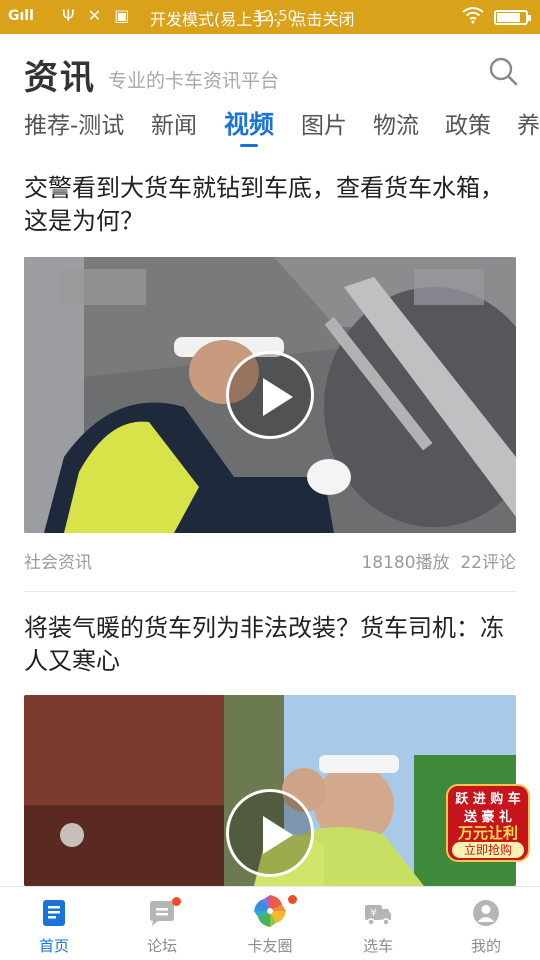 This screenshot has height=960, width=540. I want to click on nav-select-truck: ¥ 选车, so click(378, 923).